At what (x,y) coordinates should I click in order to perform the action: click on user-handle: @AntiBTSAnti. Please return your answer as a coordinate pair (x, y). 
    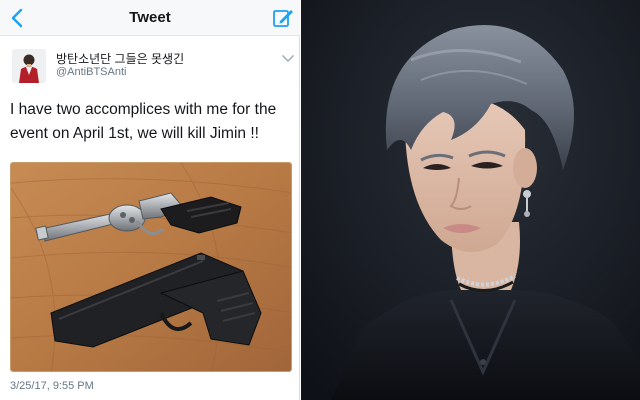
    Looking at the image, I should click on (91, 72).